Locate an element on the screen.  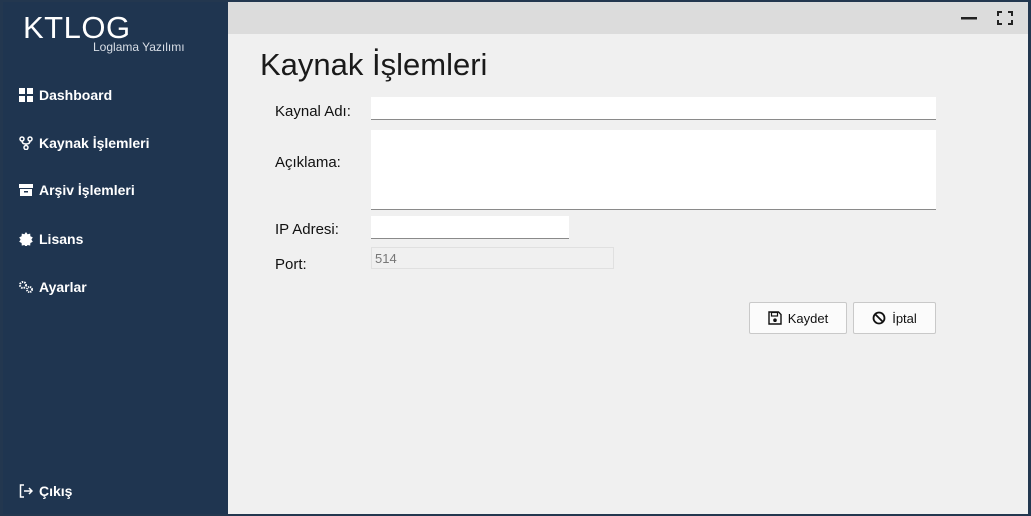
ip-address-input is located at coordinates (470, 227).